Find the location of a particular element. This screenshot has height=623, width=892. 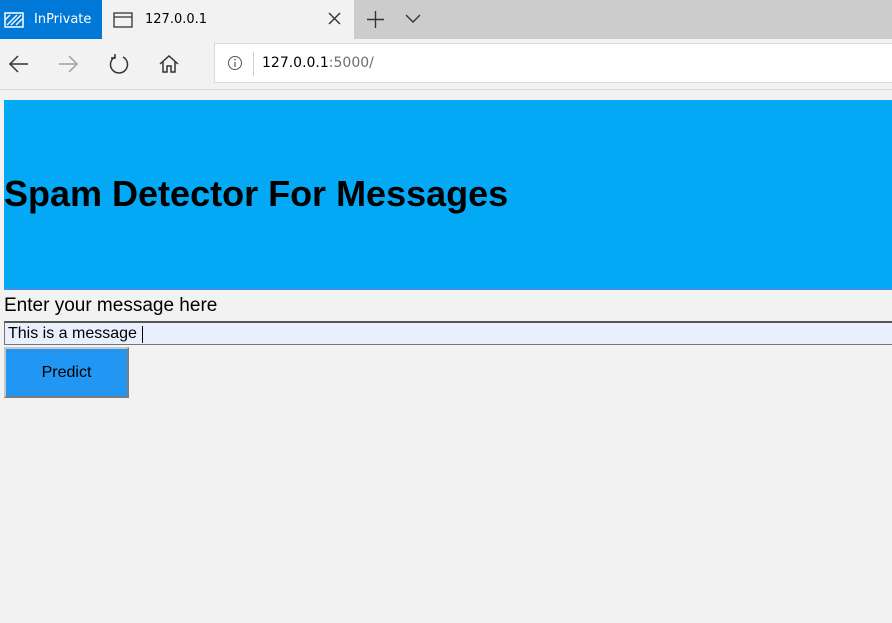

home-icon is located at coordinates (169, 64).